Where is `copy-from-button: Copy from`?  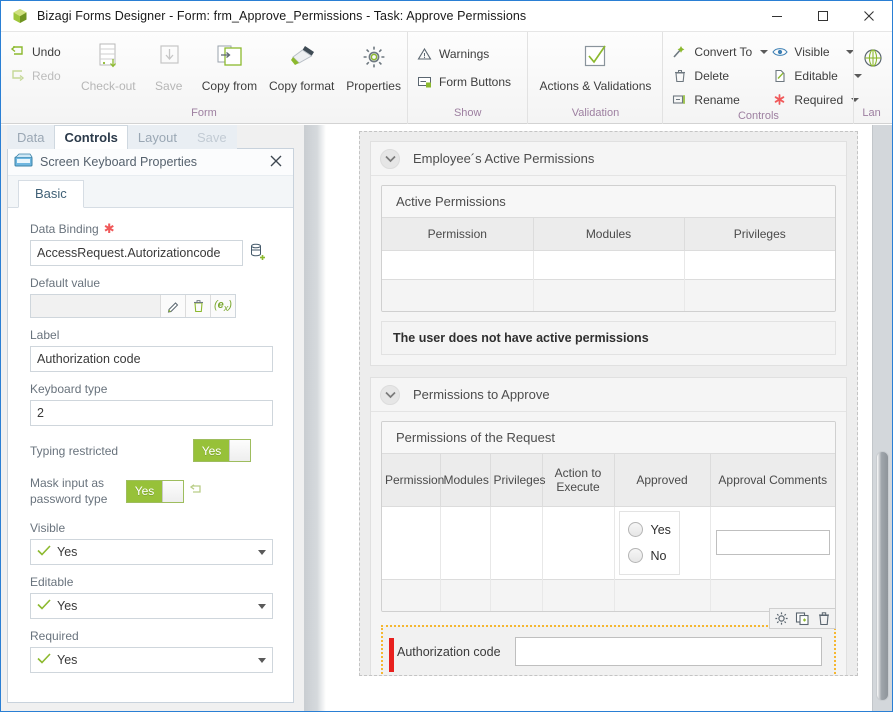
copy-from-button: Copy from is located at coordinates (229, 64).